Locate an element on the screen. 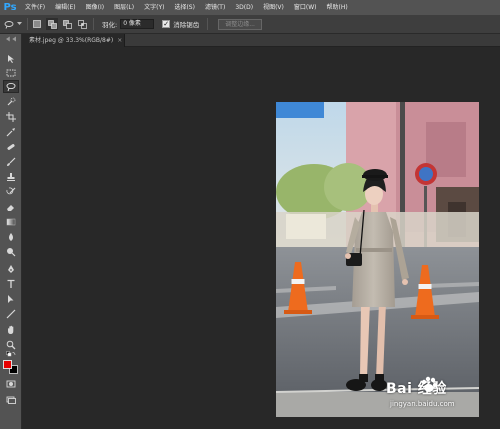 The width and height of the screenshot is (500, 429). default-colors-icon is located at coordinates (11, 355).